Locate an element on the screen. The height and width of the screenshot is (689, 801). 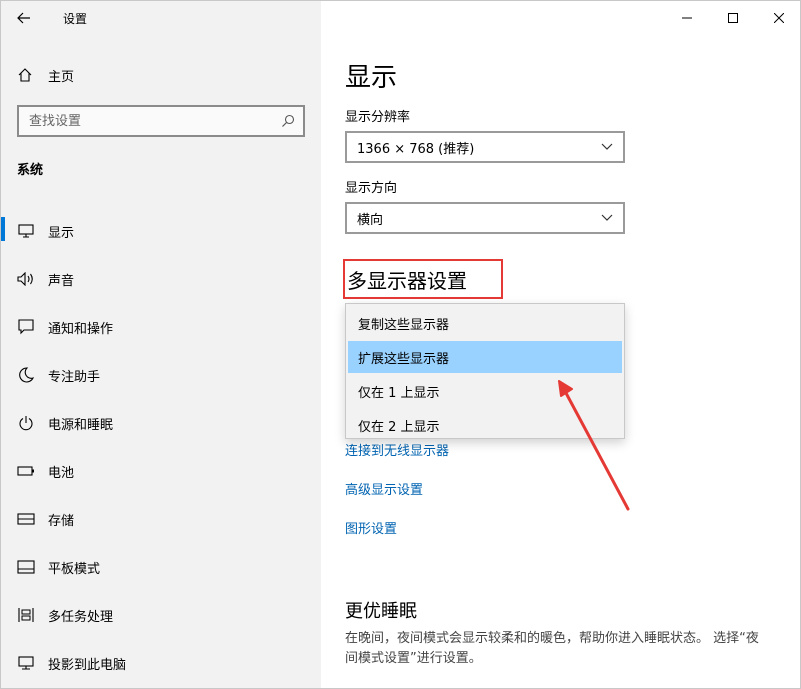
resolution-label: 显示分辨率 is located at coordinates (378, 117).